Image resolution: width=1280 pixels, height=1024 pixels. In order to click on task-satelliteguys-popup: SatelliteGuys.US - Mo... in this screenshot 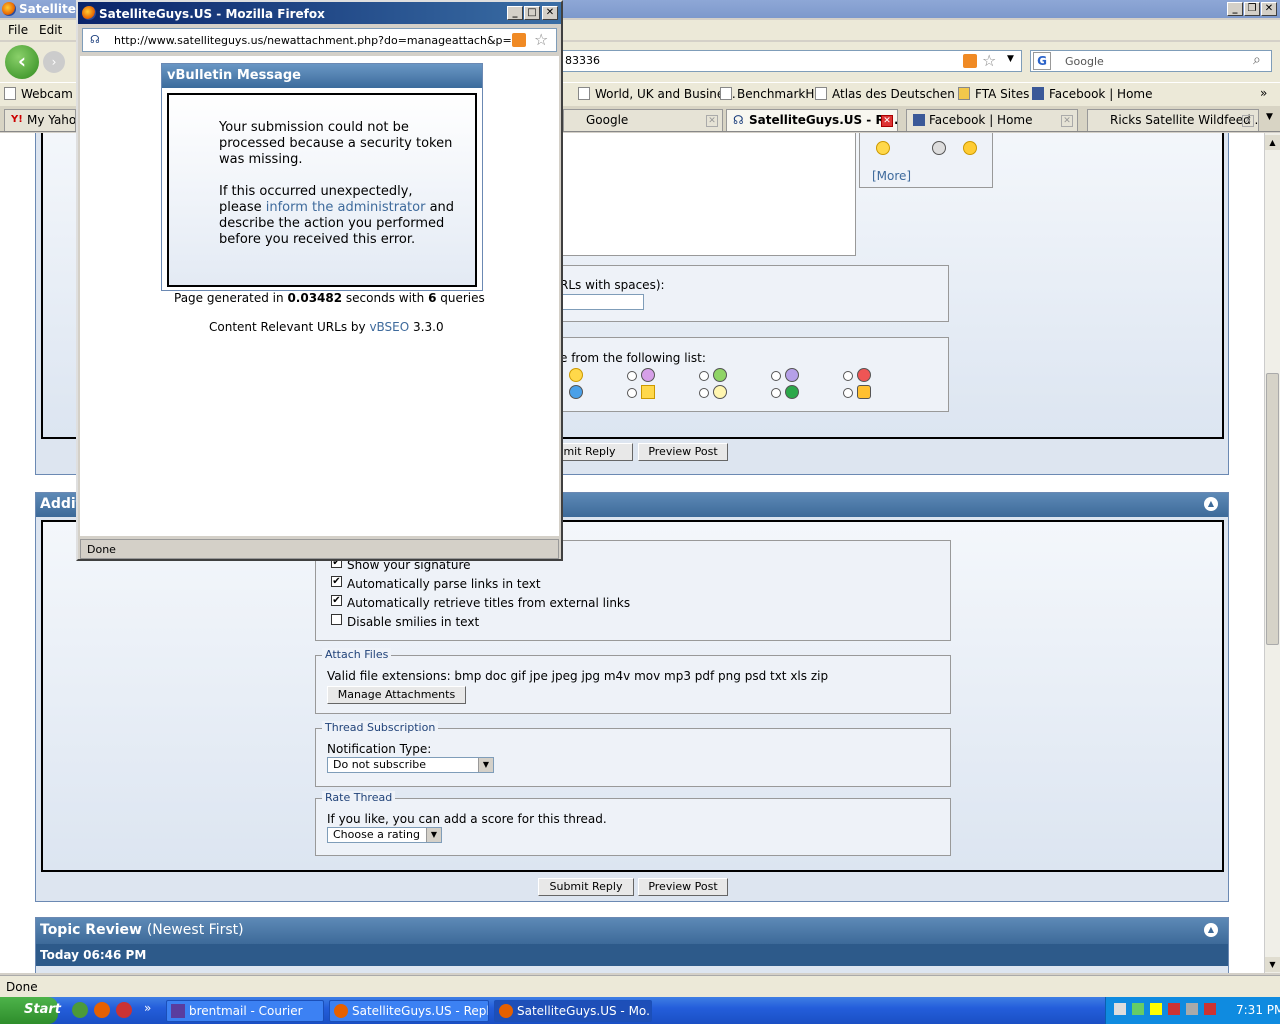, I will do `click(573, 1011)`.